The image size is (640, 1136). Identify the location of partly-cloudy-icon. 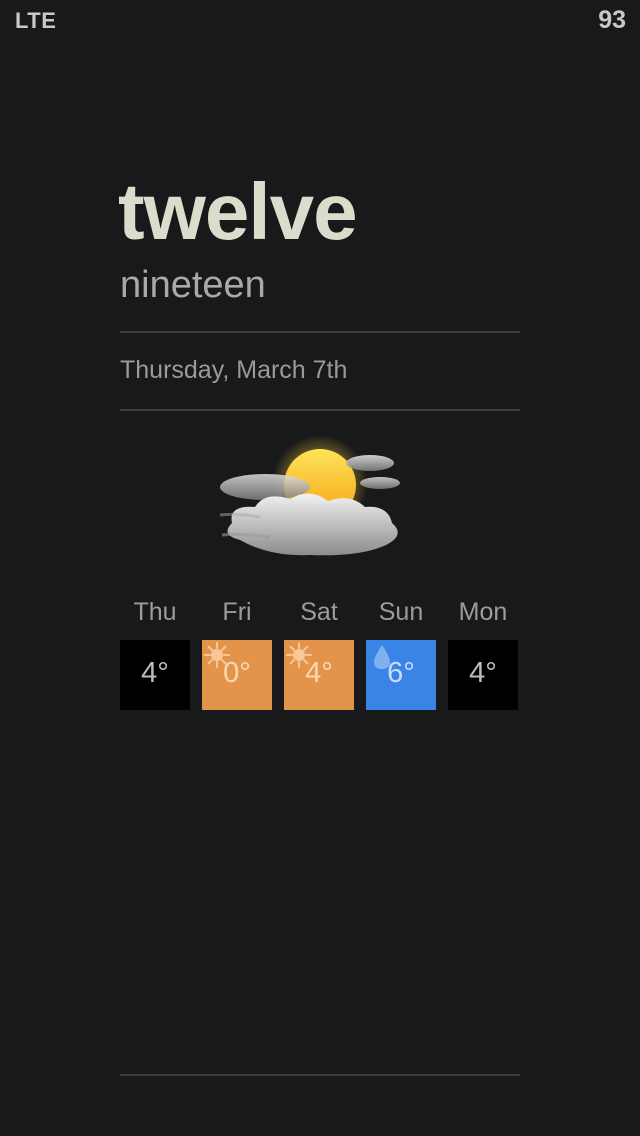
(309, 495).